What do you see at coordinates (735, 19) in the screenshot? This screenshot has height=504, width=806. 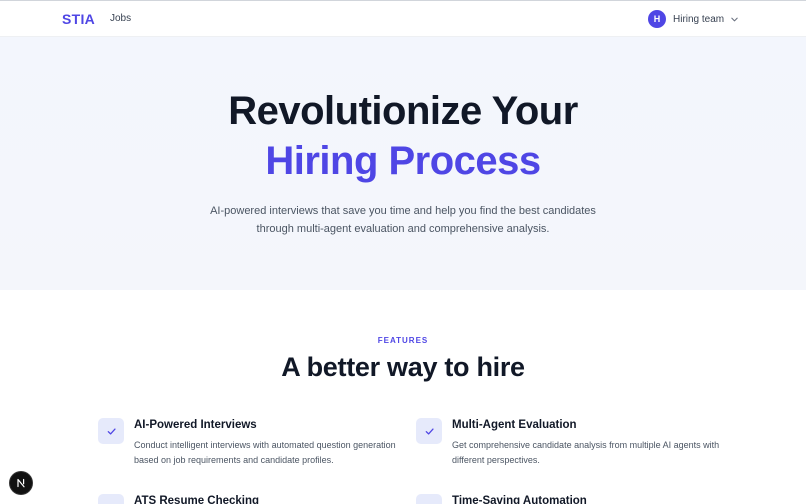 I see `chevron-down-icon` at bounding box center [735, 19].